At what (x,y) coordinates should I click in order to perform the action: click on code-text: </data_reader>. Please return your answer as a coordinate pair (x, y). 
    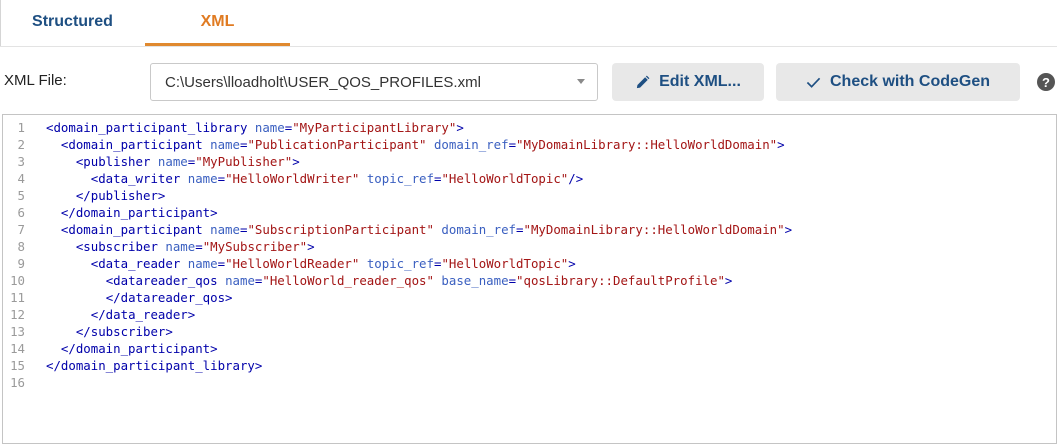
    Looking at the image, I should click on (143, 314).